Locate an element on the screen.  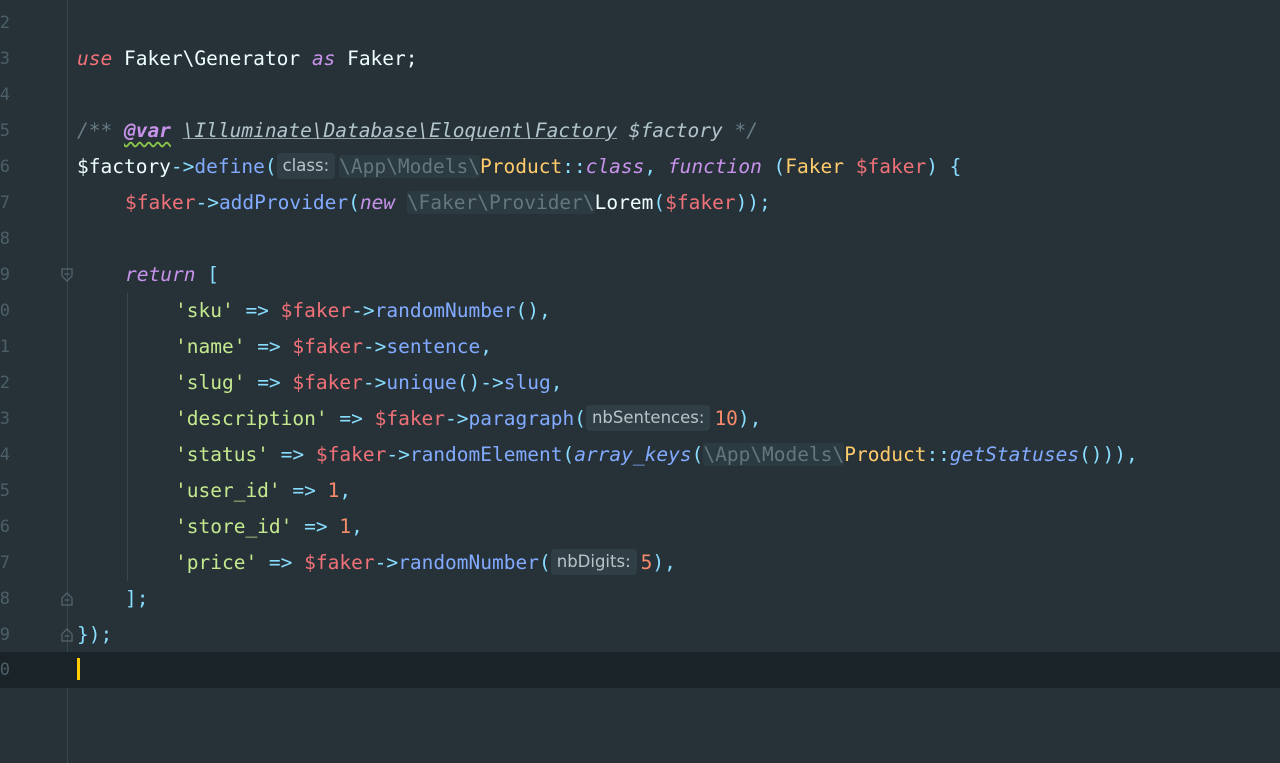
comment-open: /** is located at coordinates (100, 130).